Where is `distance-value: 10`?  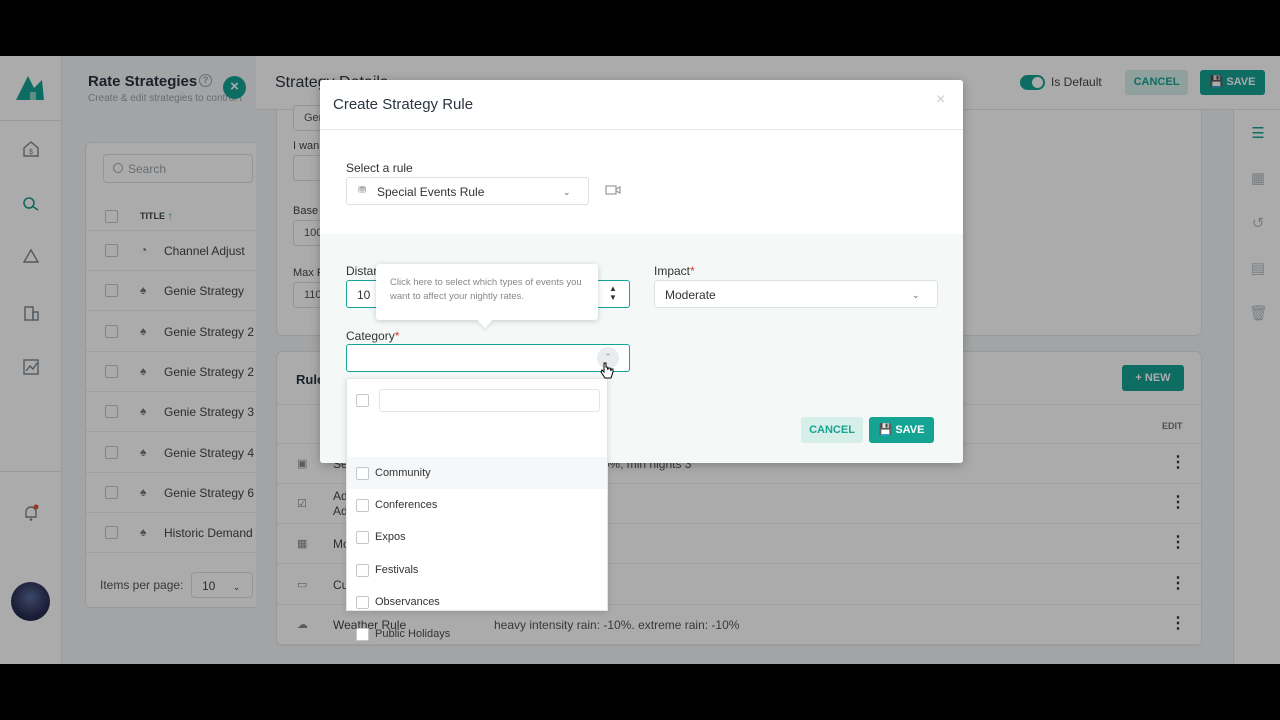 distance-value: 10 is located at coordinates (364, 295).